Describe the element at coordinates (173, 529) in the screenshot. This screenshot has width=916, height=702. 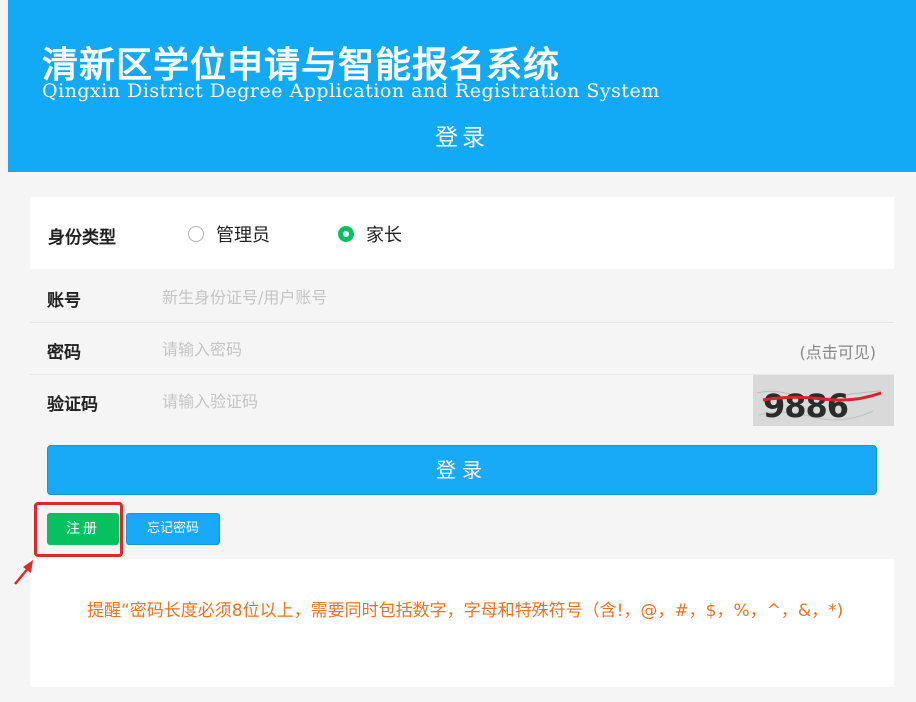
I see `forgot-password-button: 忘记密码` at that location.